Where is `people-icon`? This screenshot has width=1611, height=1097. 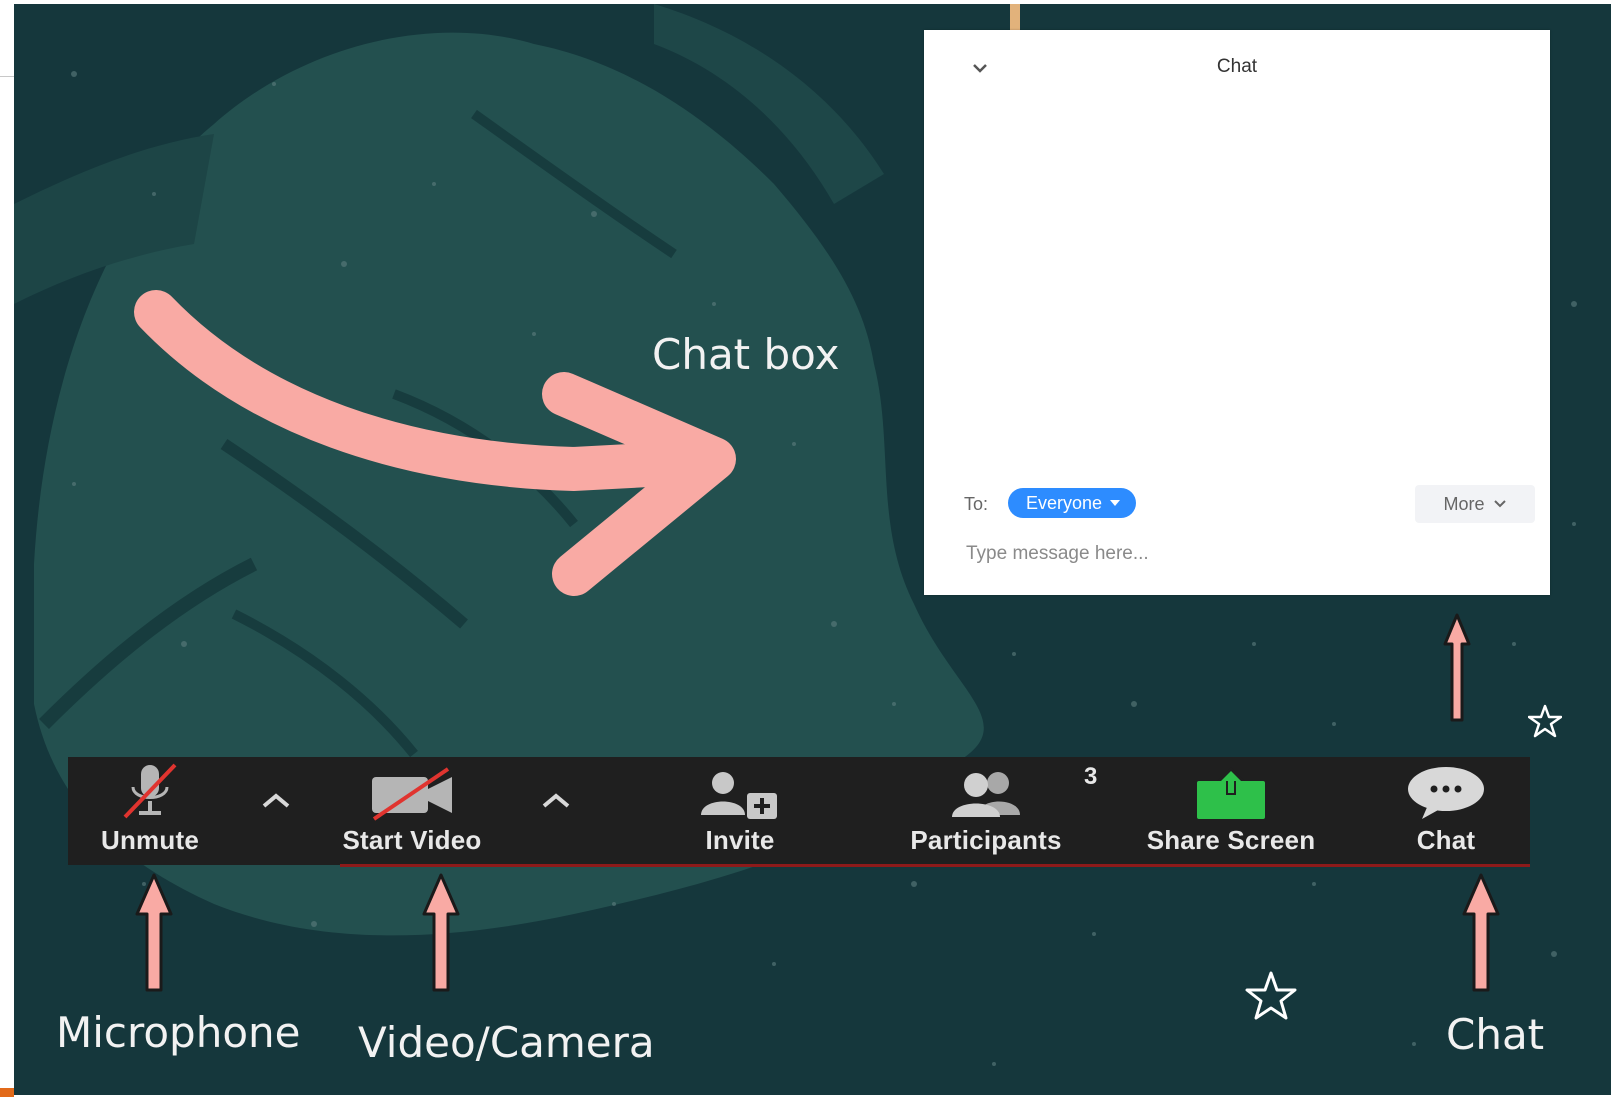
people-icon is located at coordinates (986, 794).